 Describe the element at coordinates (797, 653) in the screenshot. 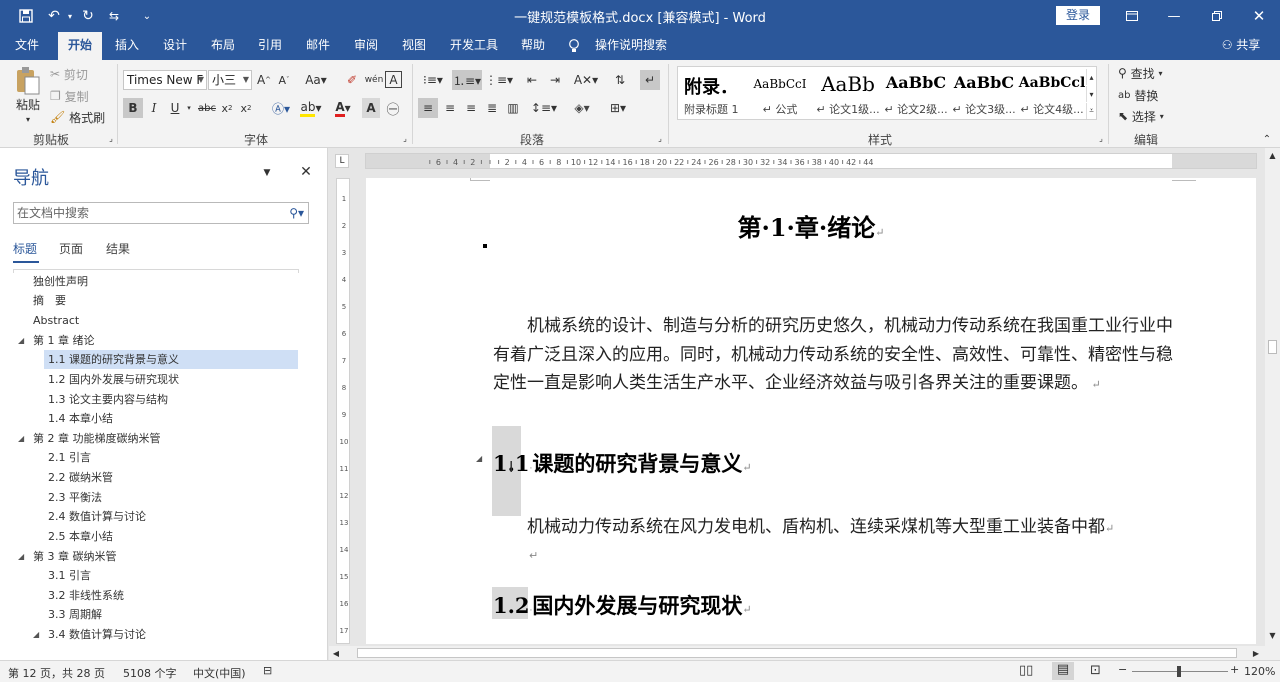

I see `horizontal-scrollbar: ◀ ▶` at that location.